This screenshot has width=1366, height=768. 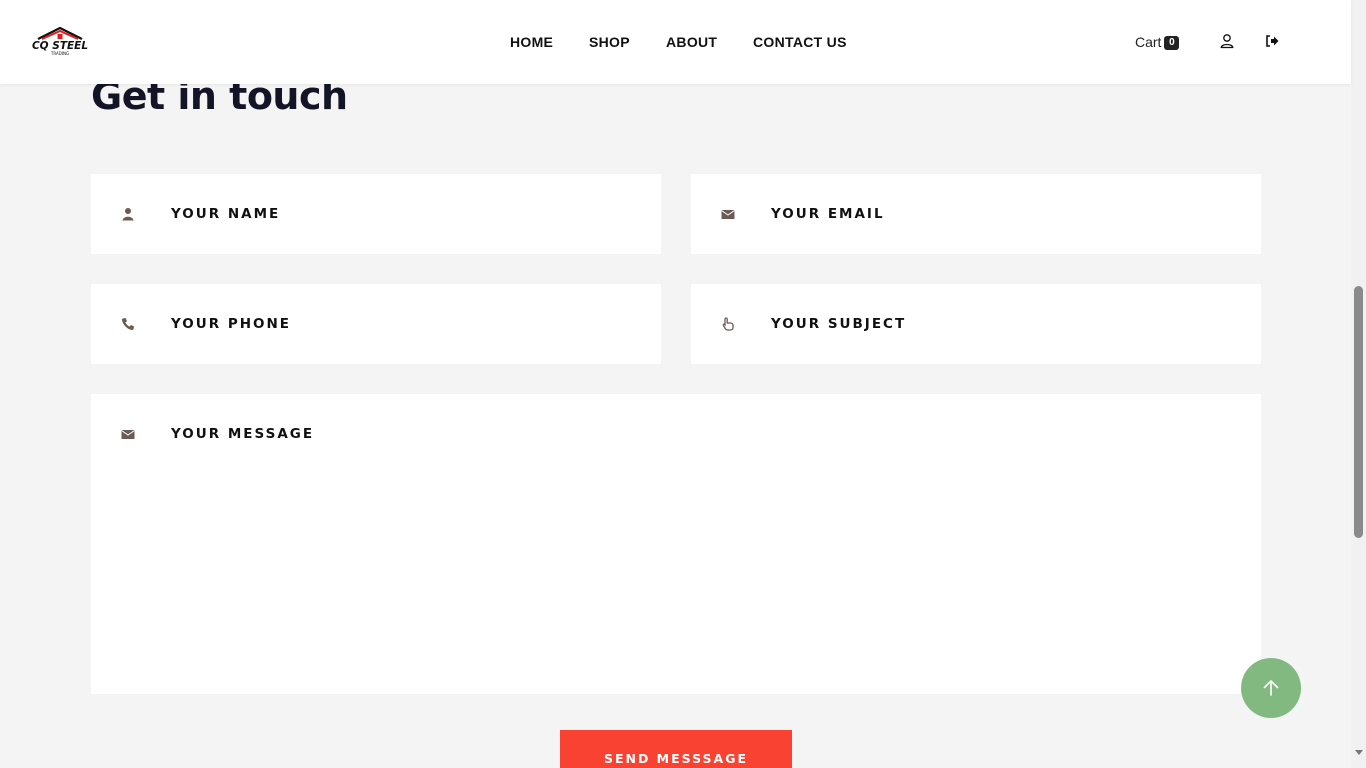 What do you see at coordinates (1272, 41) in the screenshot?
I see `sign-out-icon` at bounding box center [1272, 41].